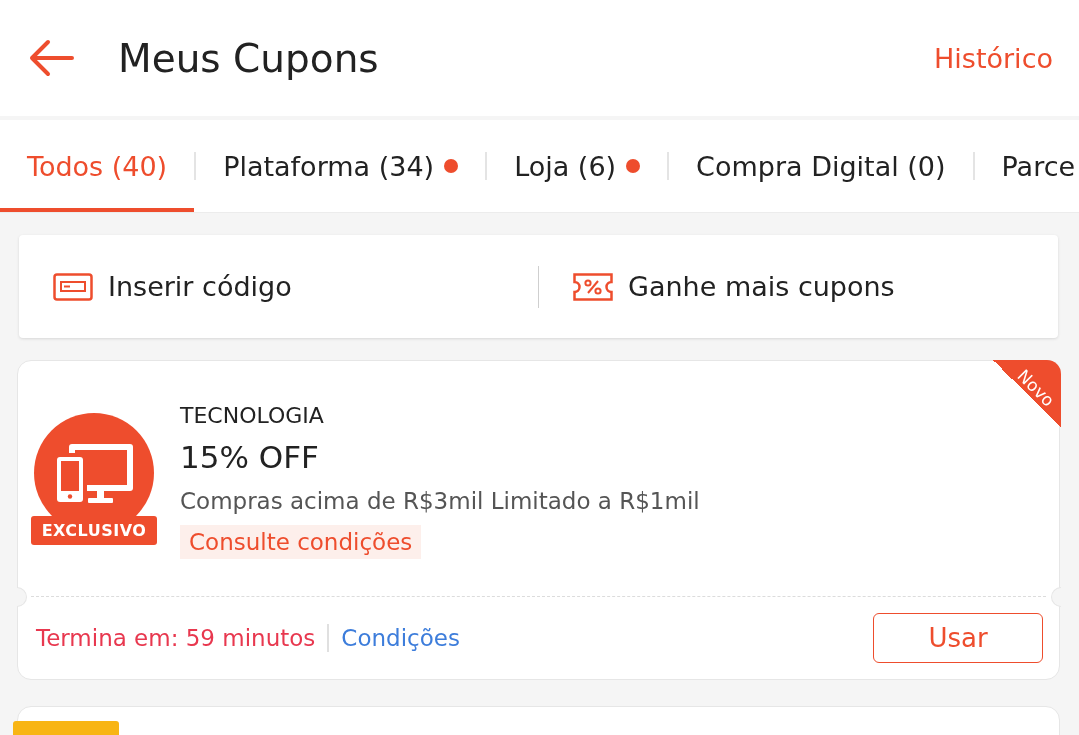 The width and height of the screenshot is (1079, 735). What do you see at coordinates (593, 286) in the screenshot?
I see `percent-coupon-icon` at bounding box center [593, 286].